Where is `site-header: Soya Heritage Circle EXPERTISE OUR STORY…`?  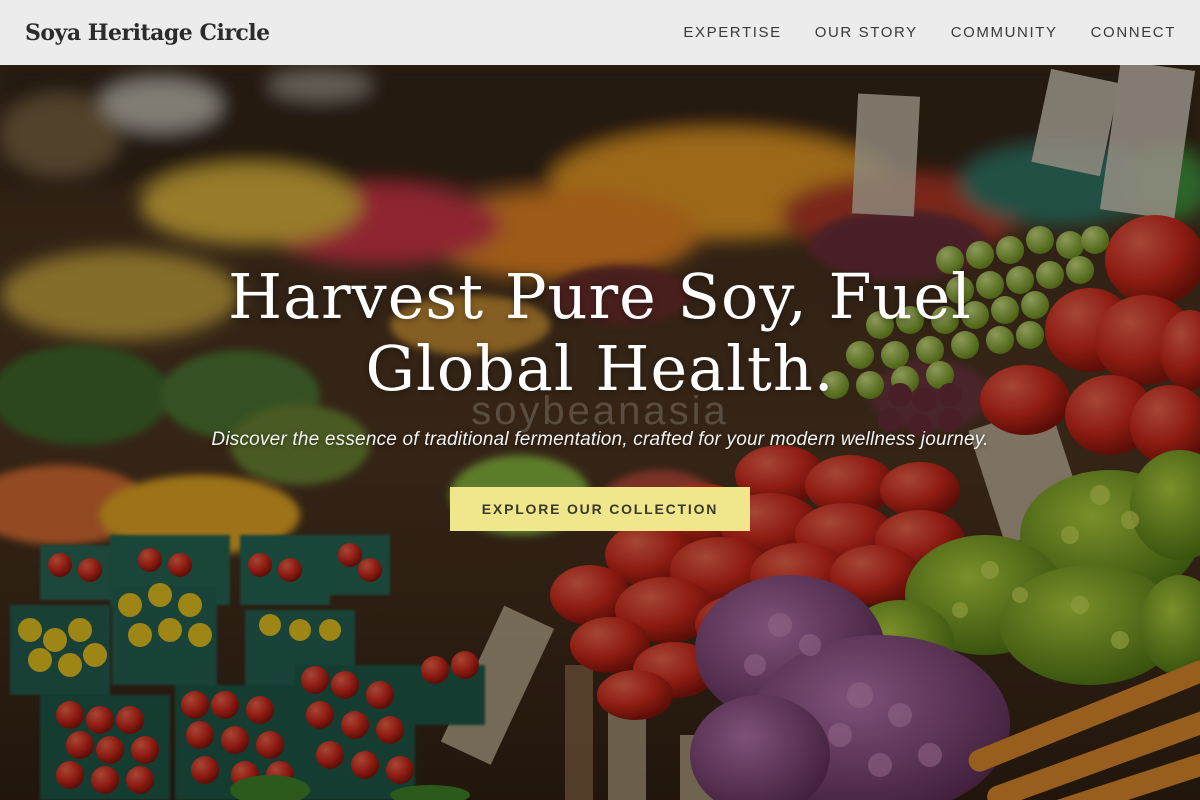
site-header: Soya Heritage Circle EXPERTISE OUR STORY… is located at coordinates (600, 32).